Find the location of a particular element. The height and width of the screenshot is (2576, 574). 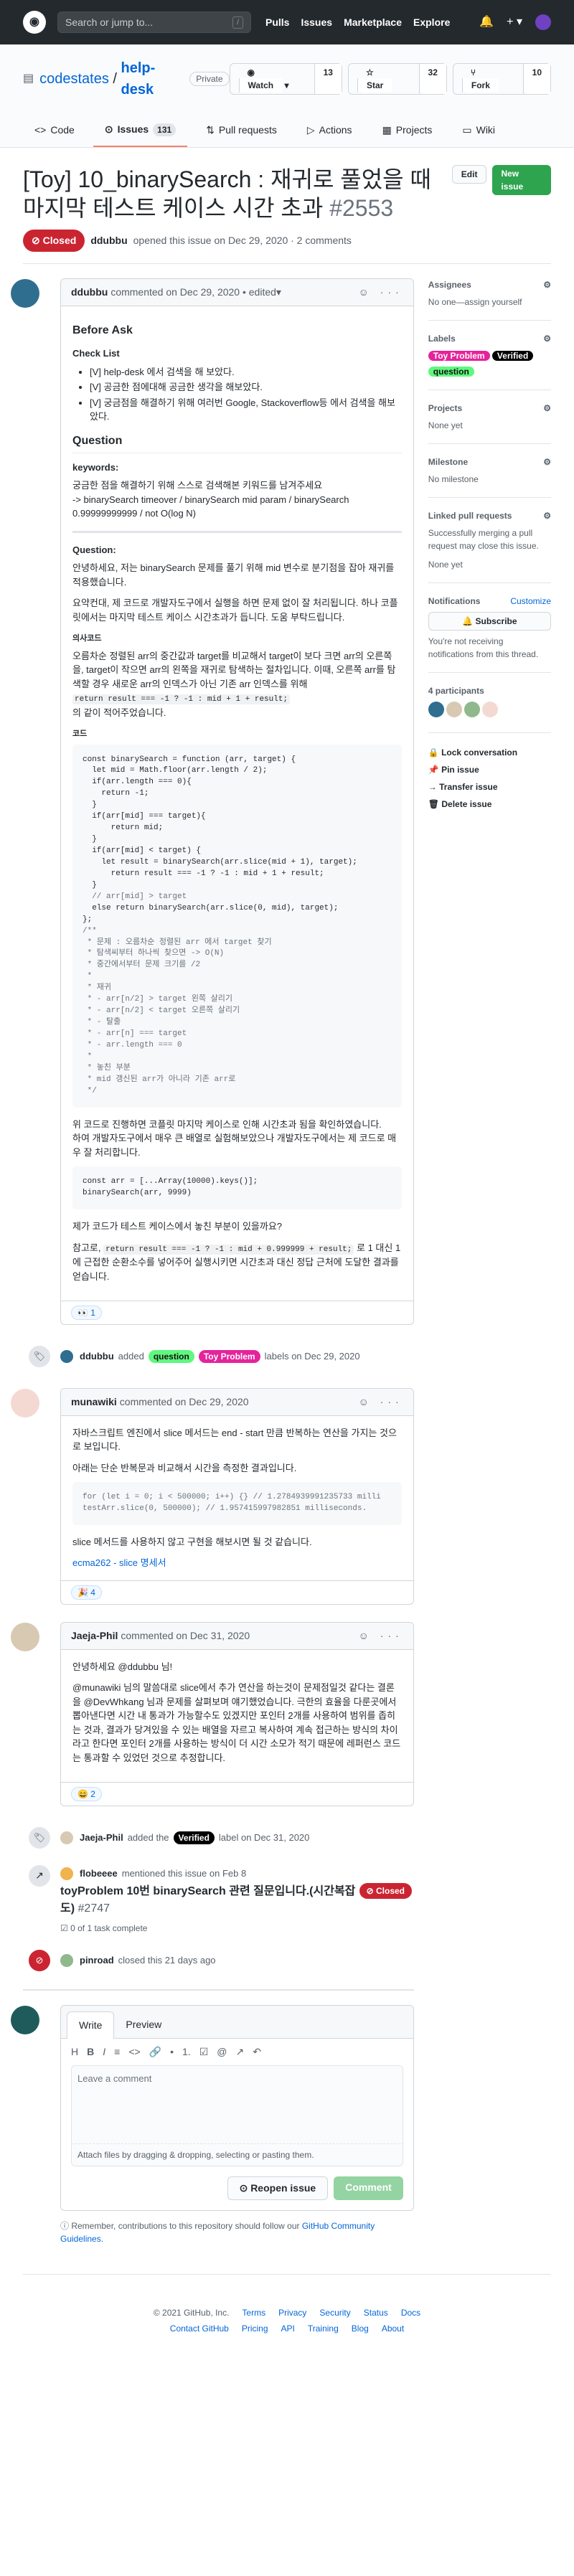

pin-issue-link: 📌 Pin issue is located at coordinates (490, 769).